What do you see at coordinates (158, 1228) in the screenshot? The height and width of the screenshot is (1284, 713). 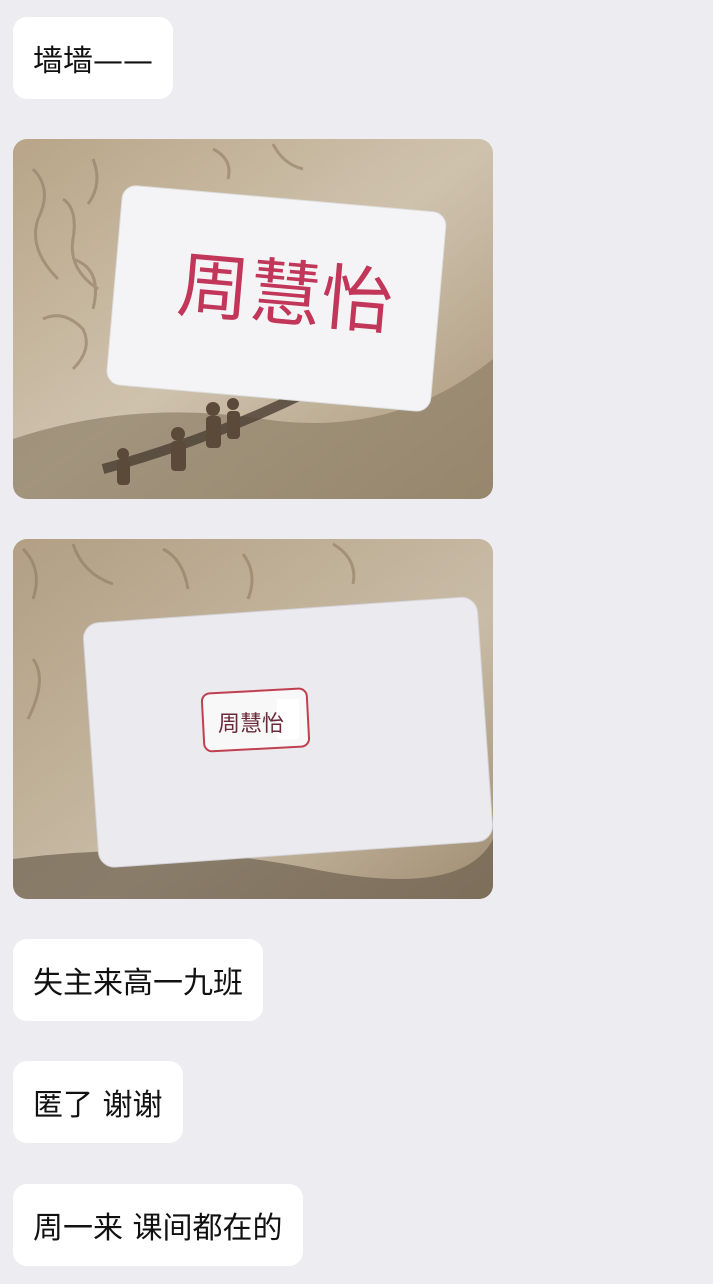 I see `message-text: 周一来 课间都在的` at bounding box center [158, 1228].